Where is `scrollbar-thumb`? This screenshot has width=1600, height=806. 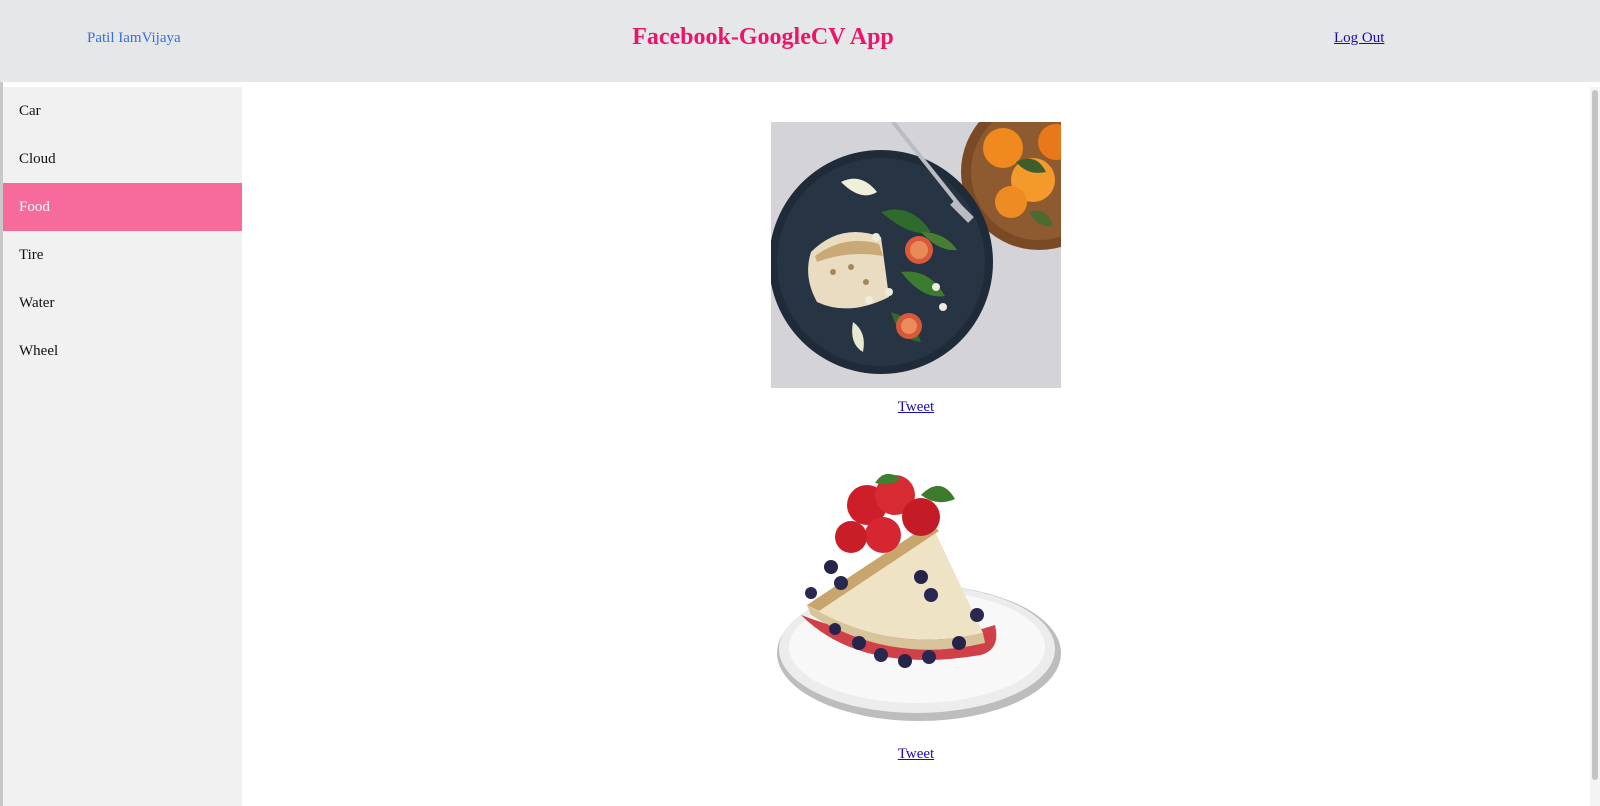 scrollbar-thumb is located at coordinates (1595, 435).